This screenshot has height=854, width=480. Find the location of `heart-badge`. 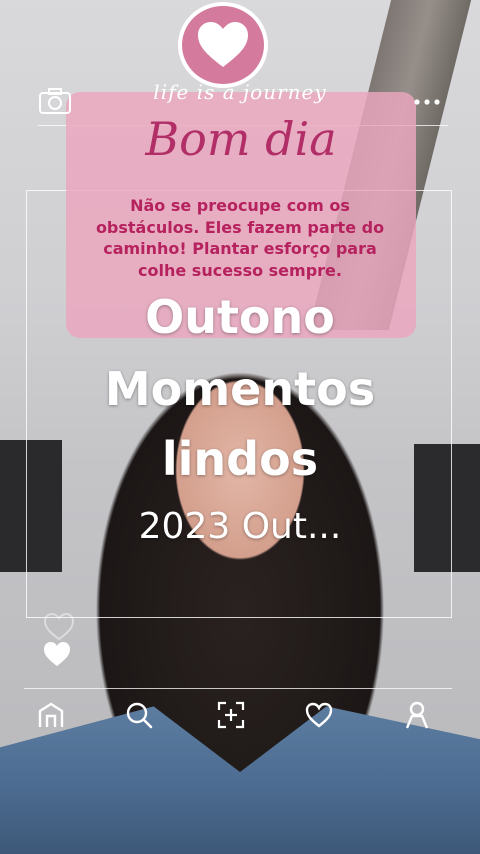

heart-badge is located at coordinates (223, 45).